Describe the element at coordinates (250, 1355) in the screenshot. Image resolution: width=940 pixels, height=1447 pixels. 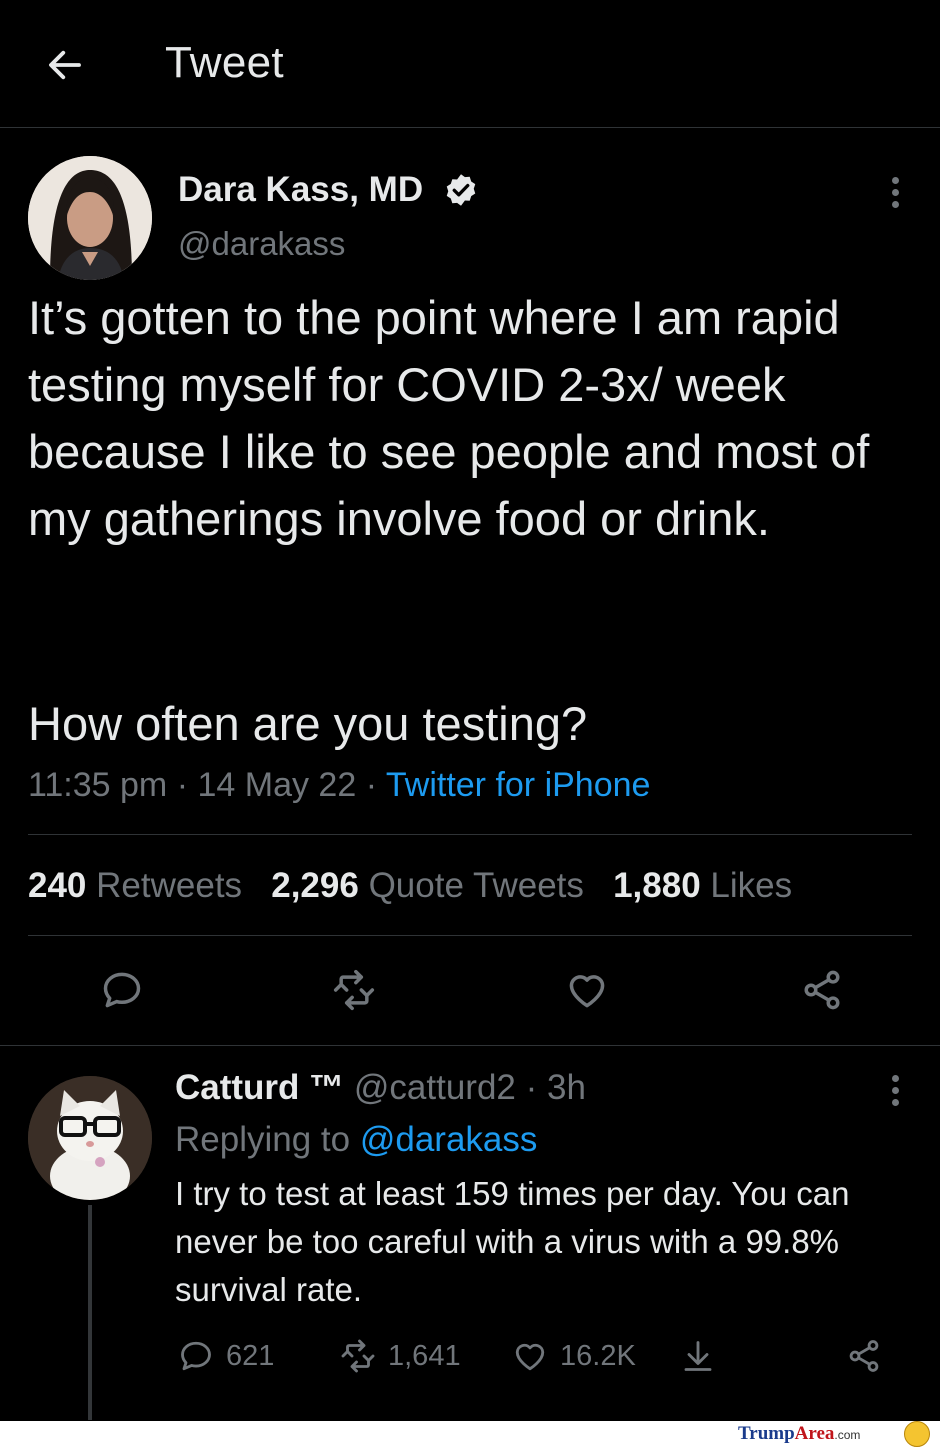
I see `reply-count: 621` at that location.